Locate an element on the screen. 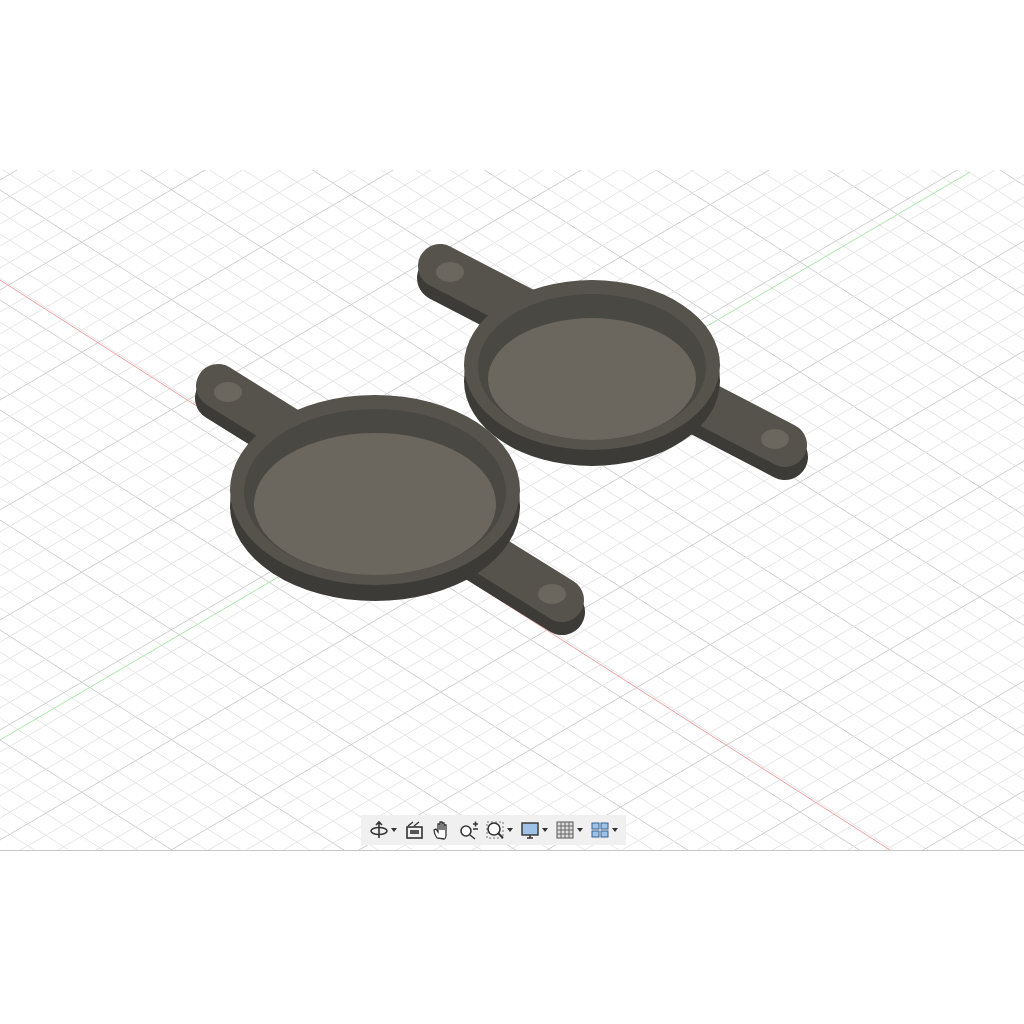  grid-icon is located at coordinates (565, 830).